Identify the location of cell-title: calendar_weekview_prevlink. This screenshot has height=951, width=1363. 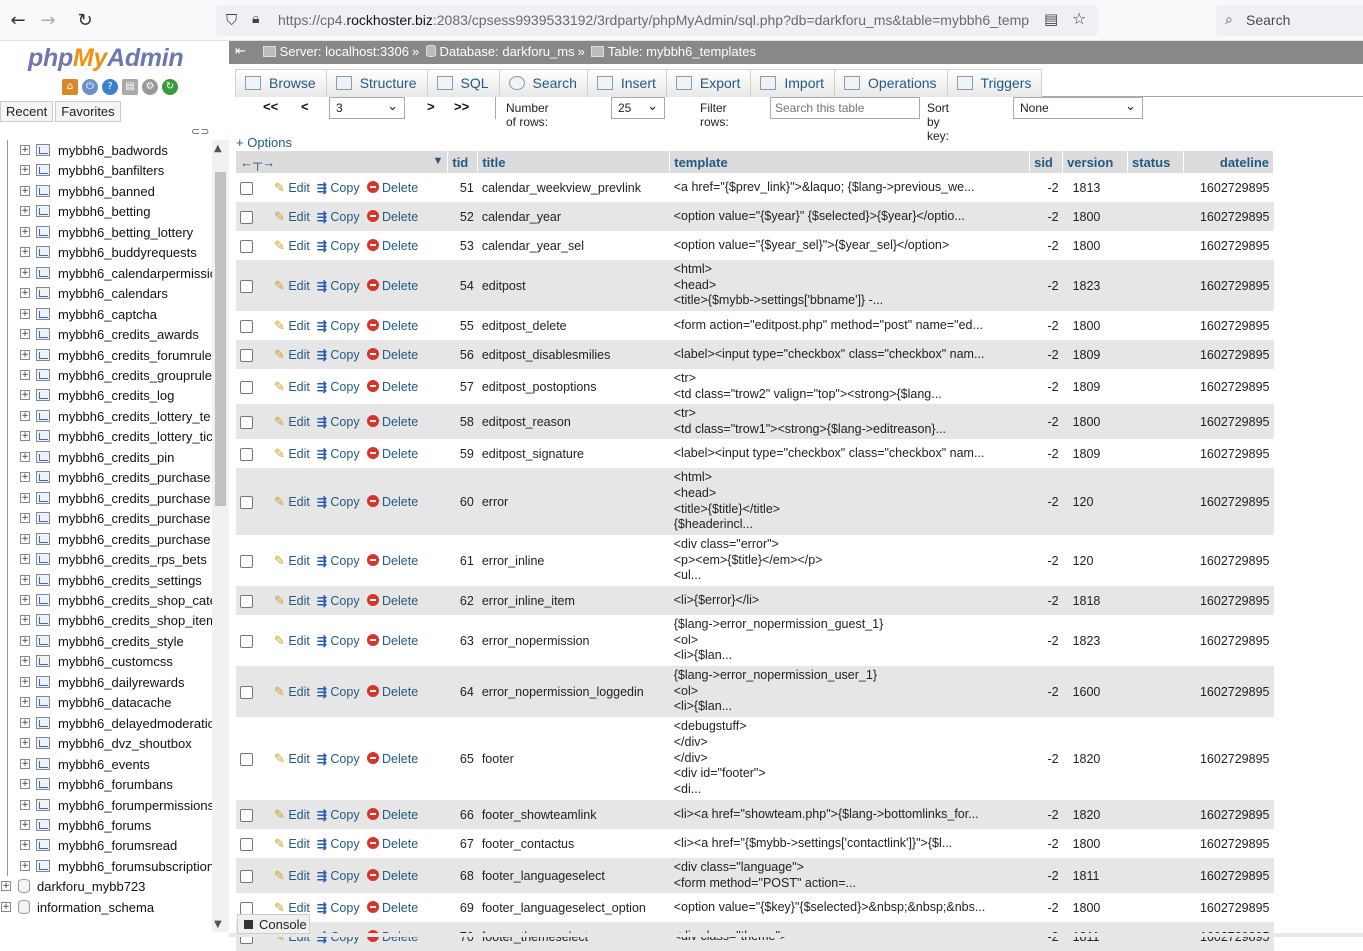
(573, 187).